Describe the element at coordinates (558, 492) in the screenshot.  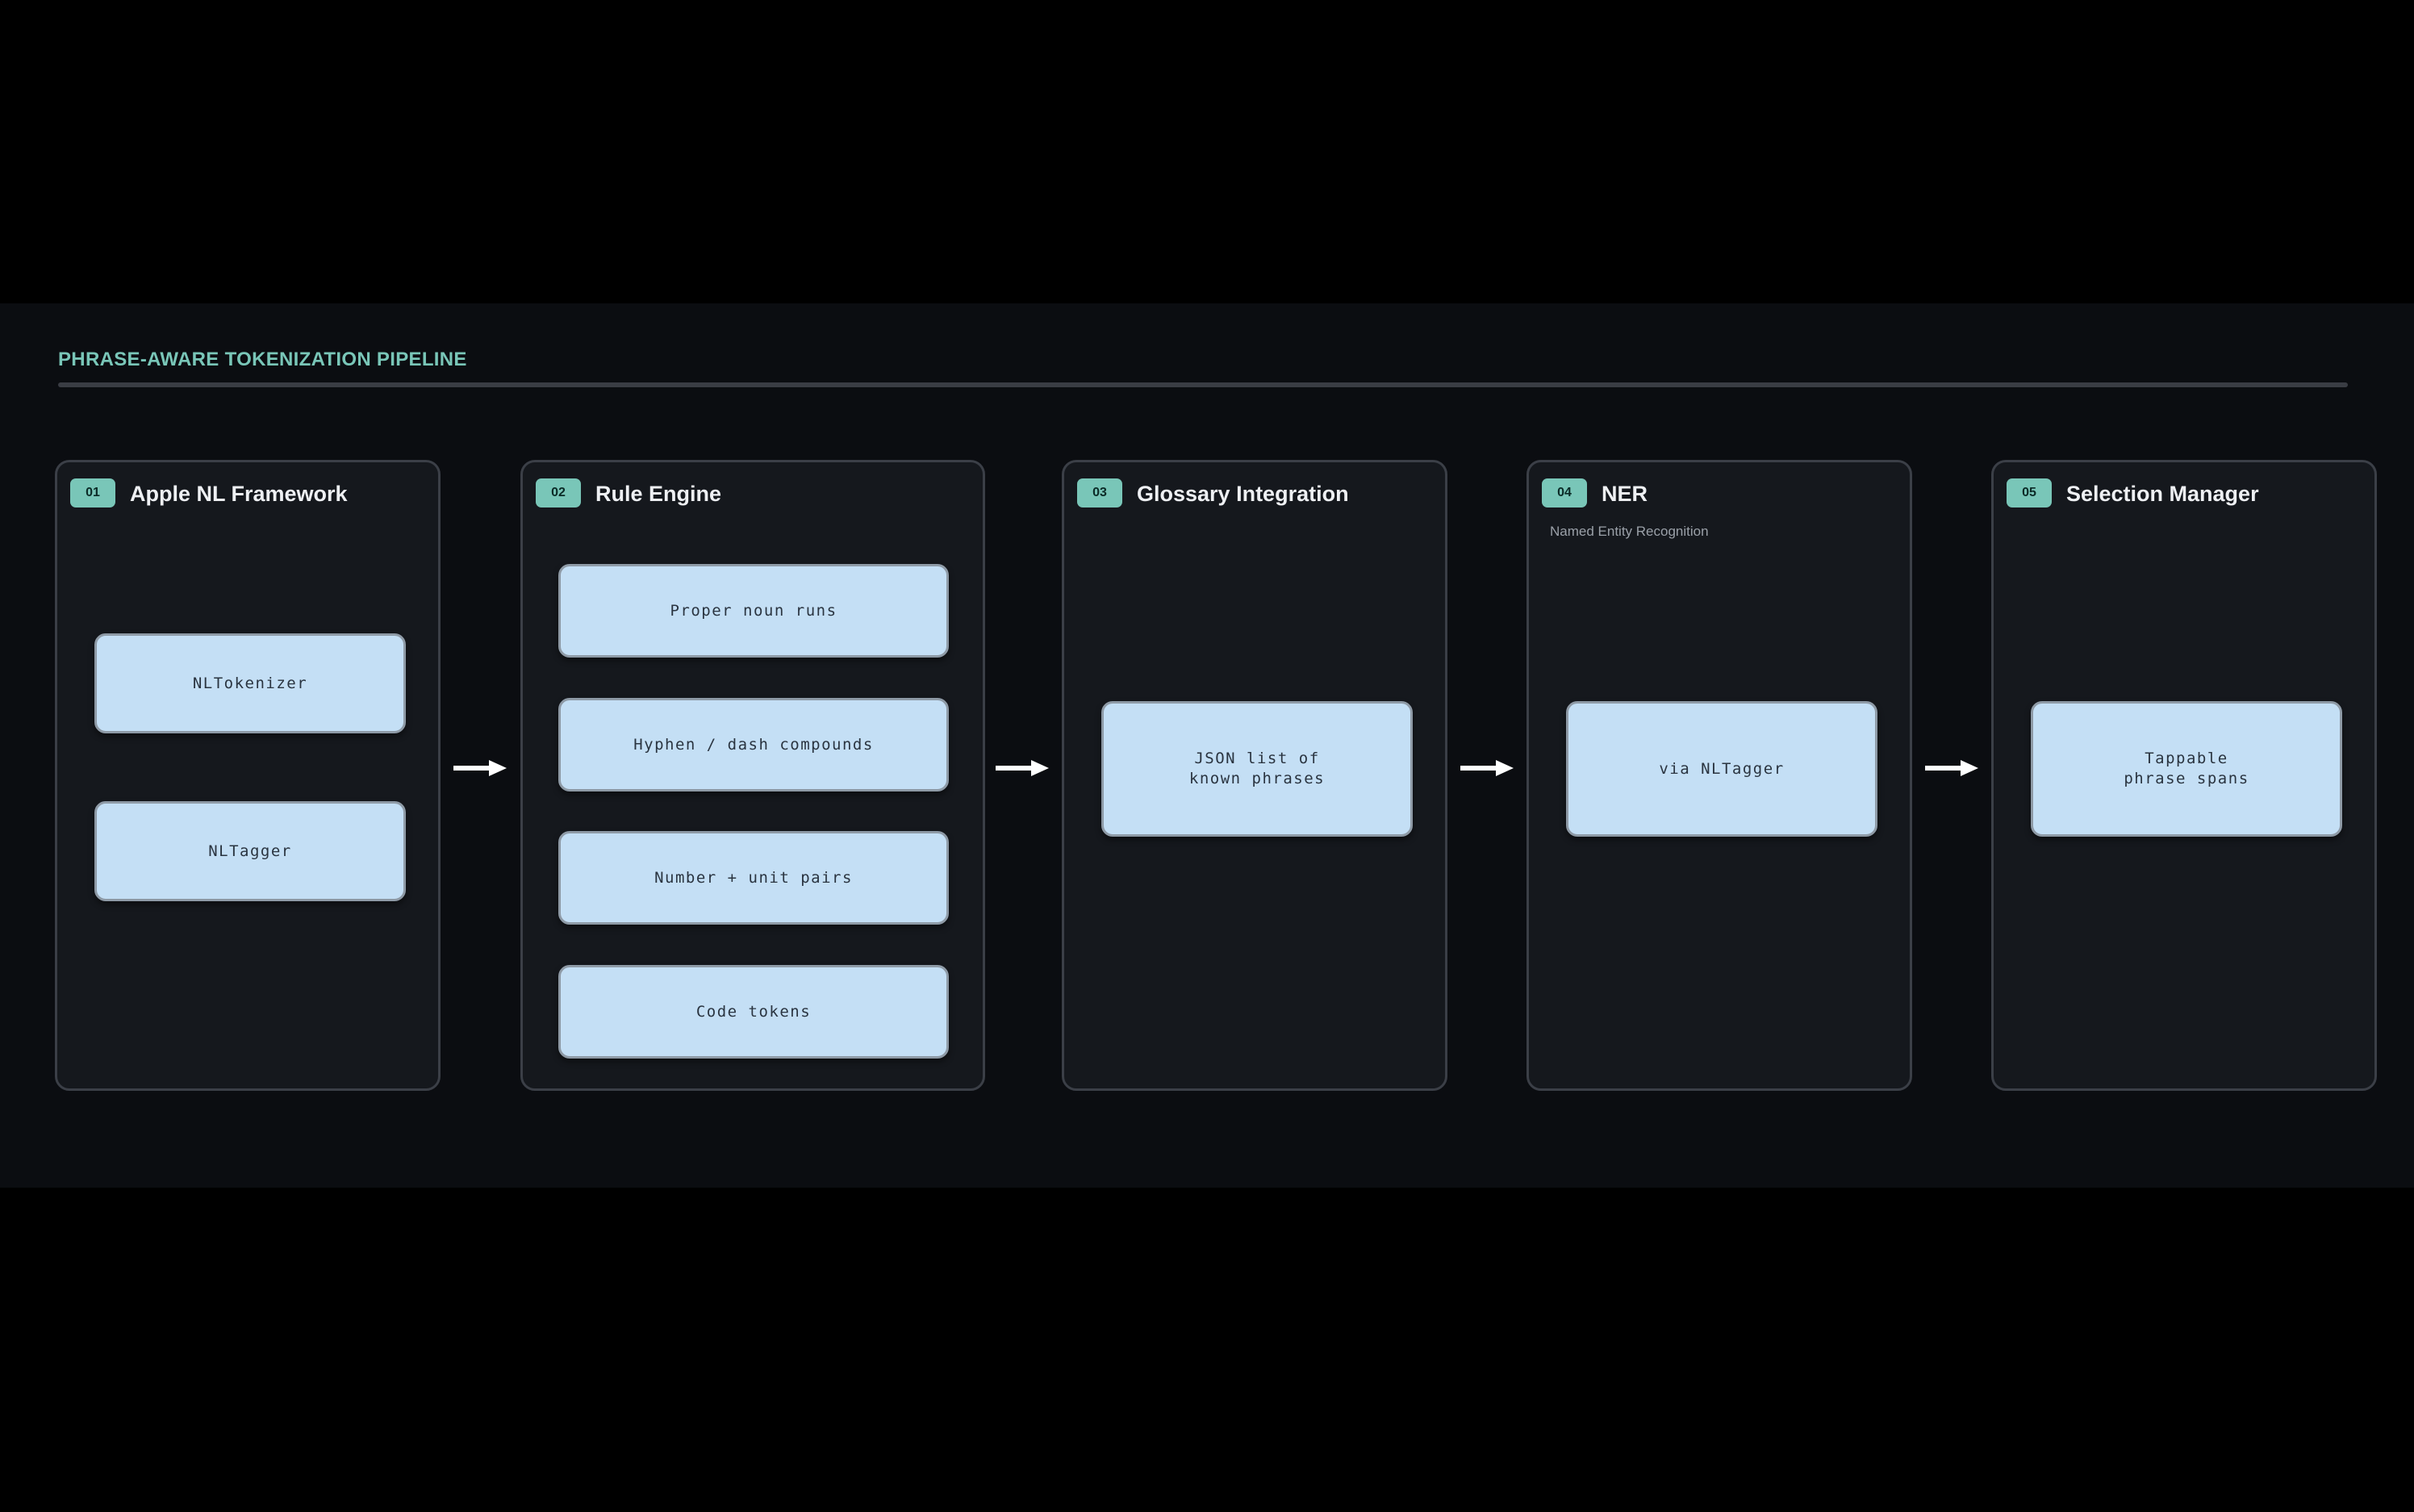
I see `stage-number-badge: 02` at that location.